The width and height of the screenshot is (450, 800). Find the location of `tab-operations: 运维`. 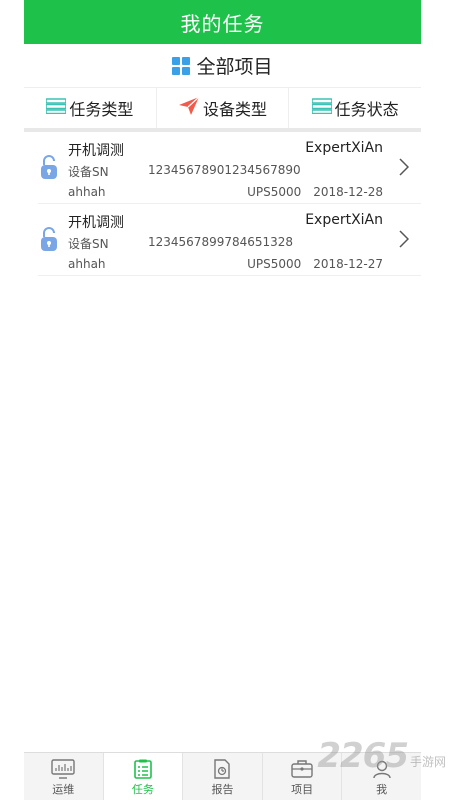

tab-operations: 运维 is located at coordinates (64, 776).